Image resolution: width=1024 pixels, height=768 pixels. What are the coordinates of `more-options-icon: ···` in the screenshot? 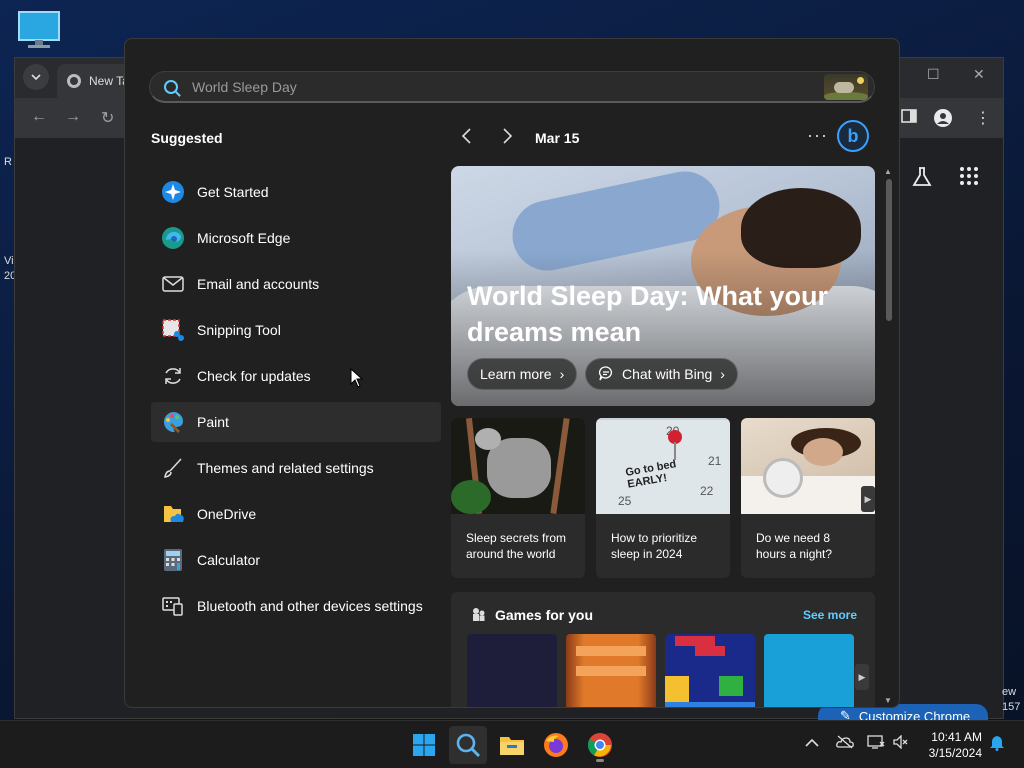 It's located at (817, 135).